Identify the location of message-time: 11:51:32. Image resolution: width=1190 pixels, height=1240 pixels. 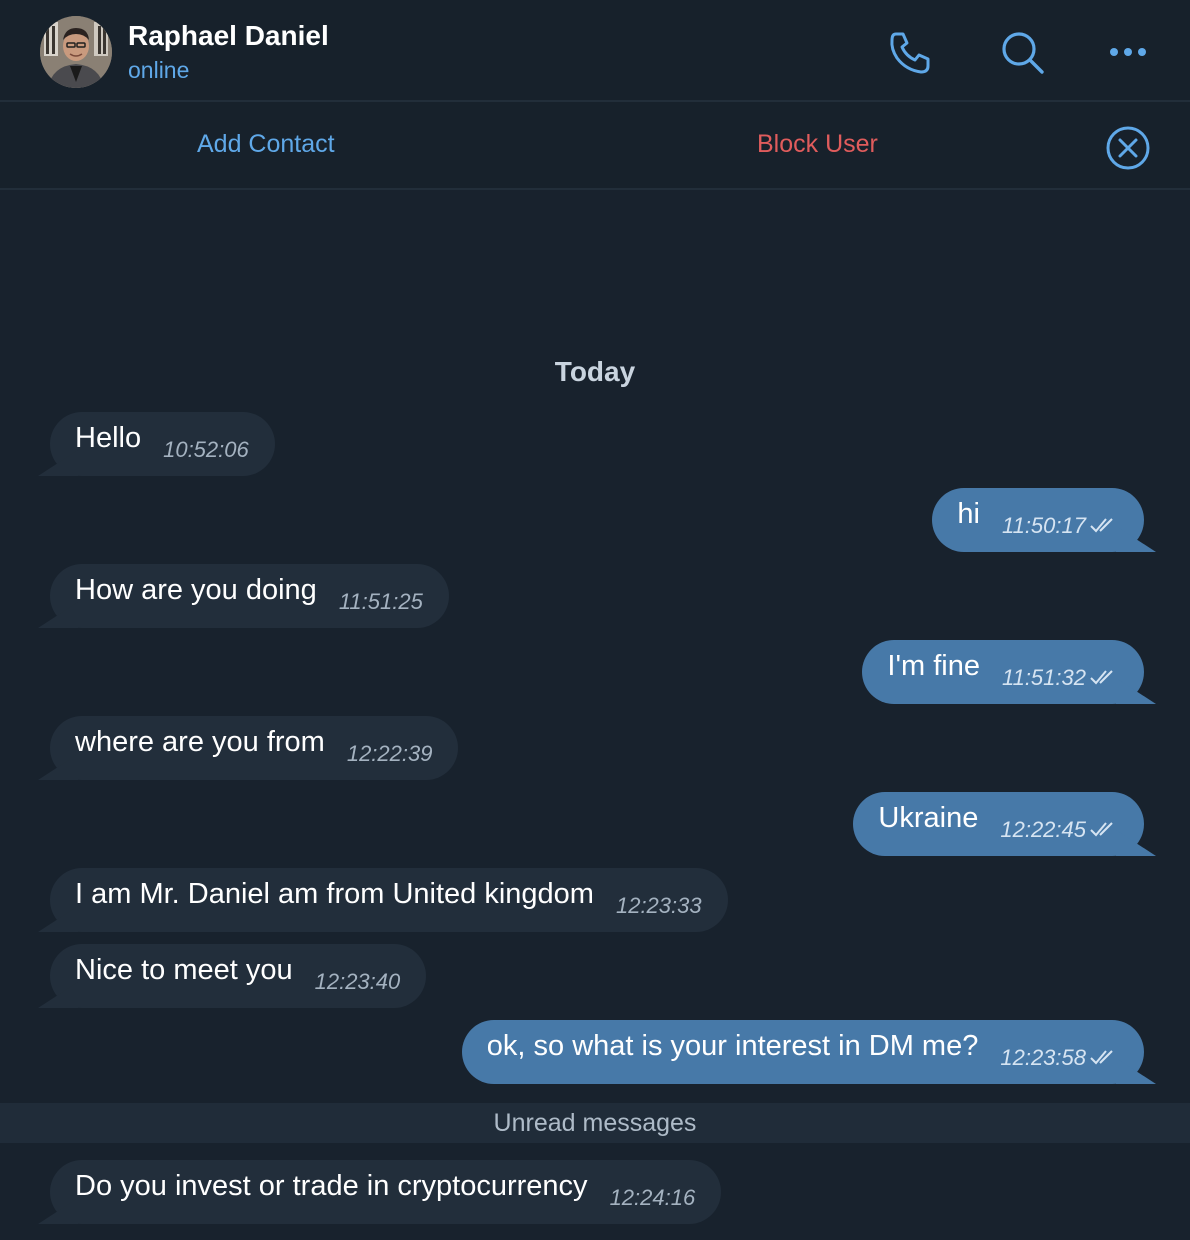
(1061, 678).